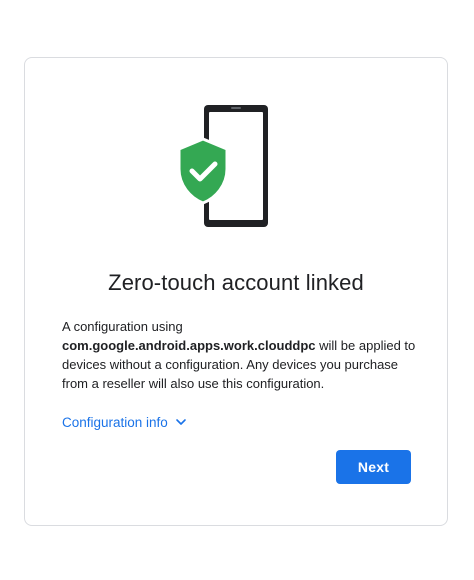 This screenshot has height=580, width=474. Describe the element at coordinates (122, 326) in the screenshot. I see `description-prefix: A configuration using` at that location.